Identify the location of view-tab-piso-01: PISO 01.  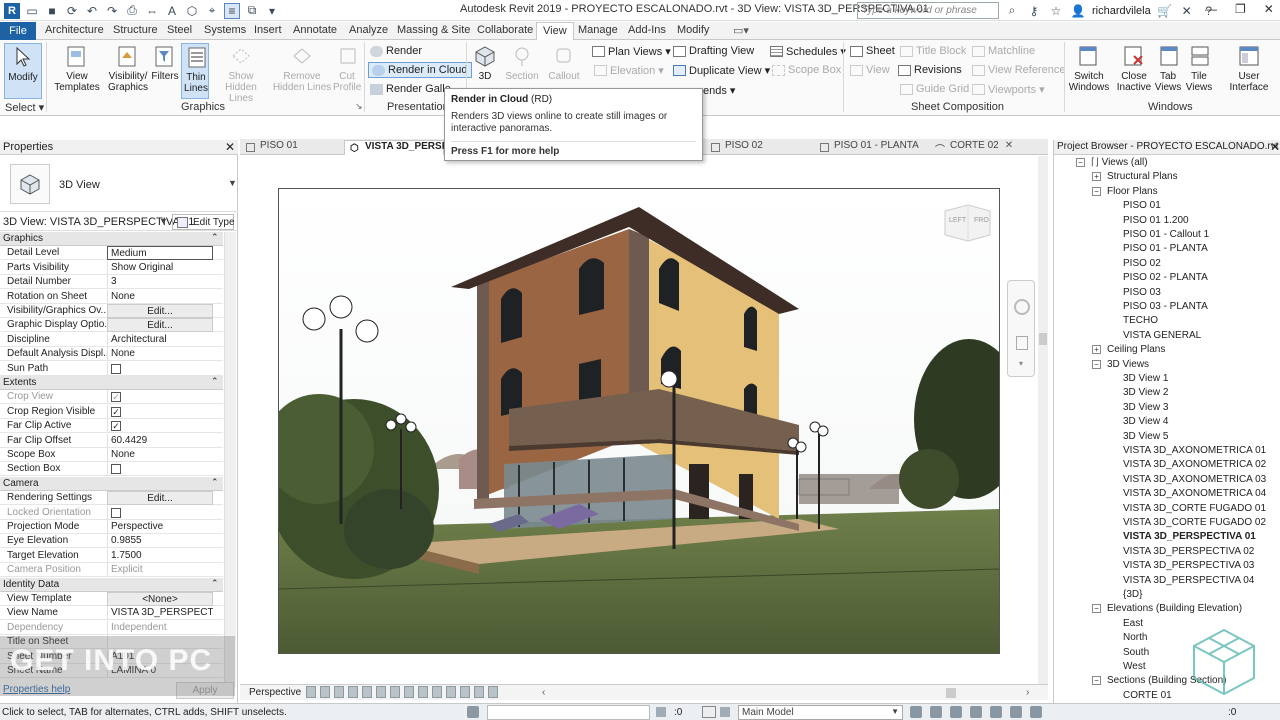
(292, 147).